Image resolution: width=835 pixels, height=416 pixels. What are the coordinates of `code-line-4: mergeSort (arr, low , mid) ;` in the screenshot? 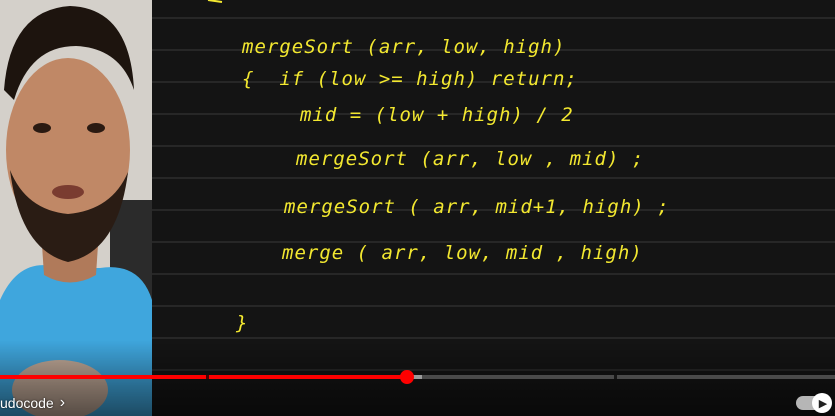 It's located at (470, 159).